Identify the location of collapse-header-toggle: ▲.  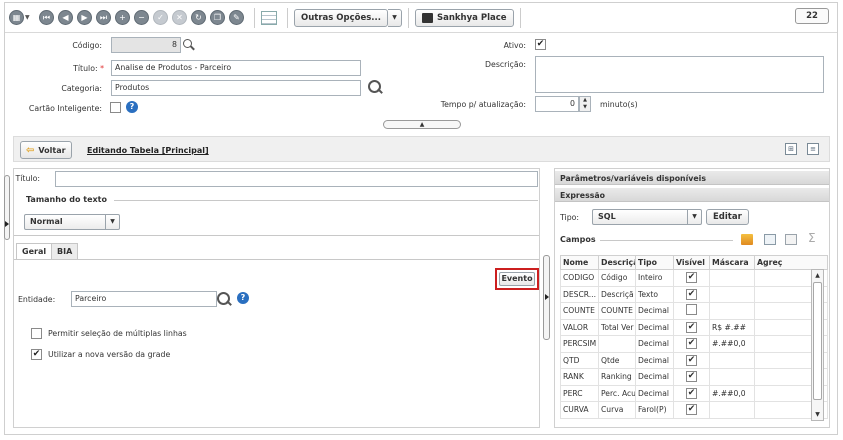
(422, 124).